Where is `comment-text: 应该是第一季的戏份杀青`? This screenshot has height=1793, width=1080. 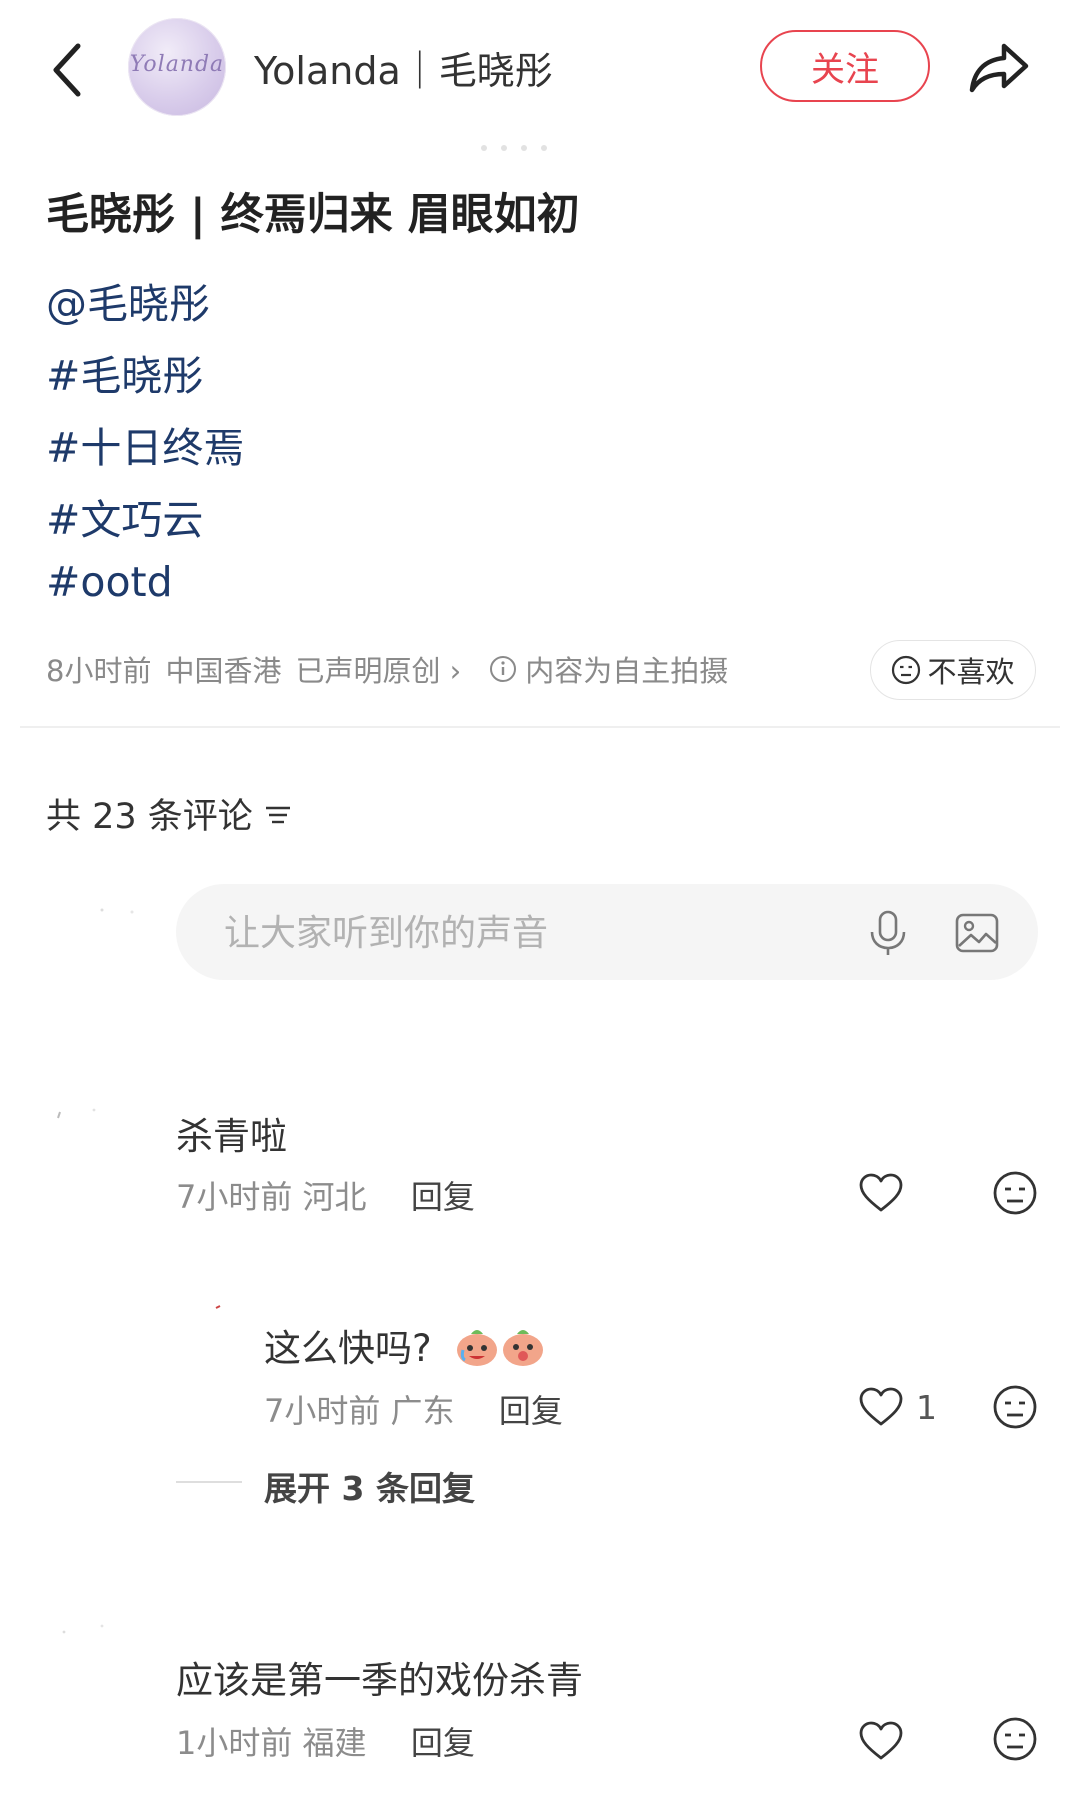
comment-text: 应该是第一季的戏份杀青 is located at coordinates (379, 1680).